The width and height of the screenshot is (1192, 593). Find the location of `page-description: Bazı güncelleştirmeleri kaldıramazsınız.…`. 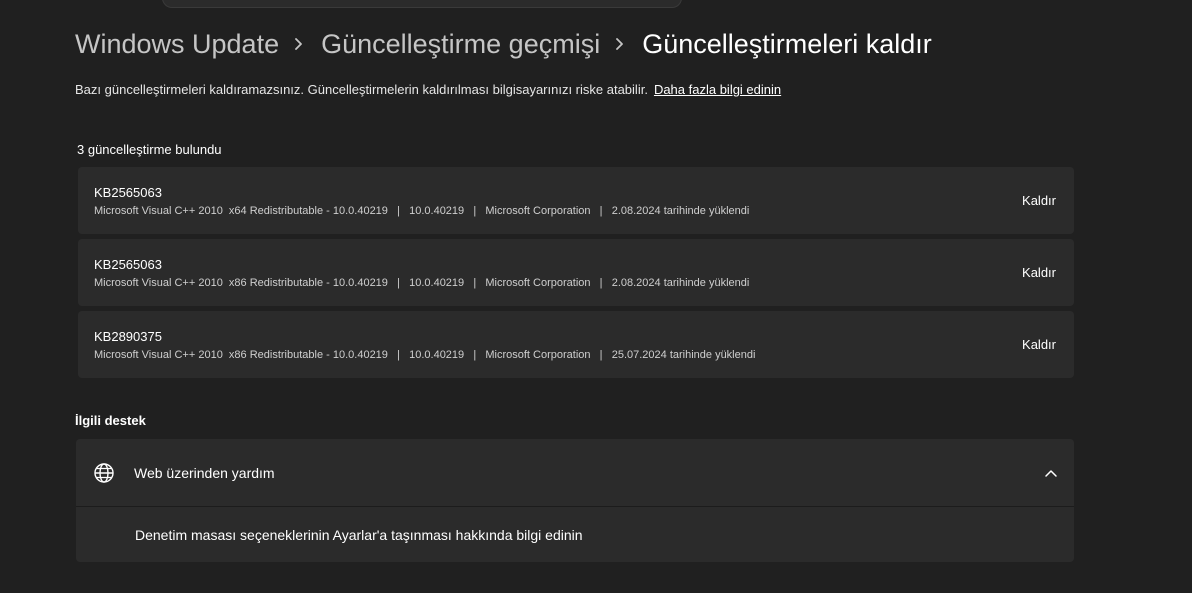

page-description: Bazı güncelleştirmeleri kaldıramazsınız.… is located at coordinates (428, 90).